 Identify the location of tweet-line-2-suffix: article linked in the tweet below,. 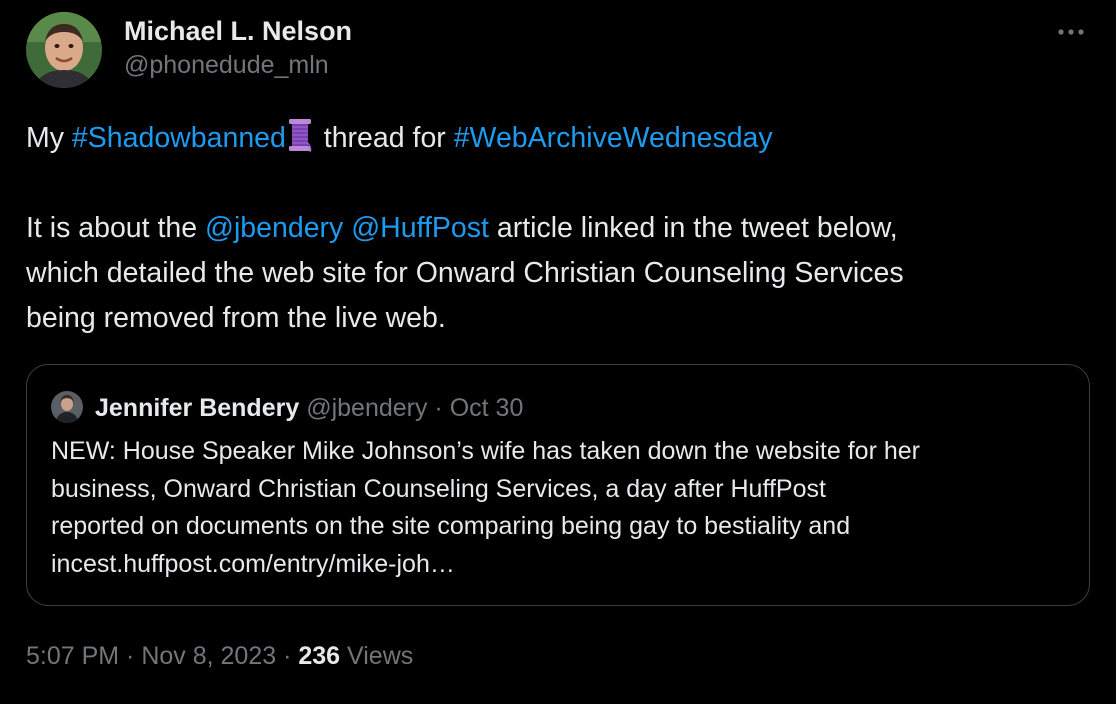
(693, 228).